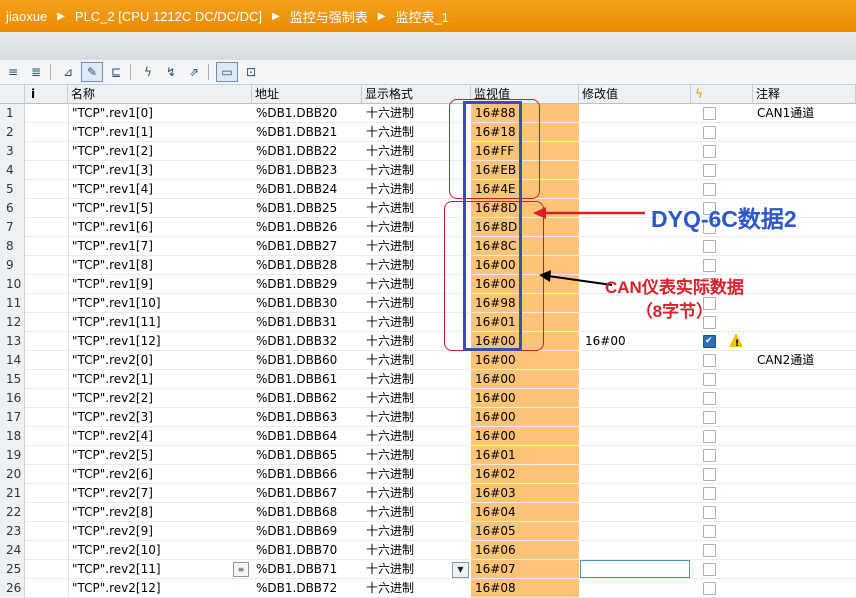 This screenshot has height=598, width=856. What do you see at coordinates (307, 322) in the screenshot?
I see `tag-address: %DB1.DBB31` at bounding box center [307, 322].